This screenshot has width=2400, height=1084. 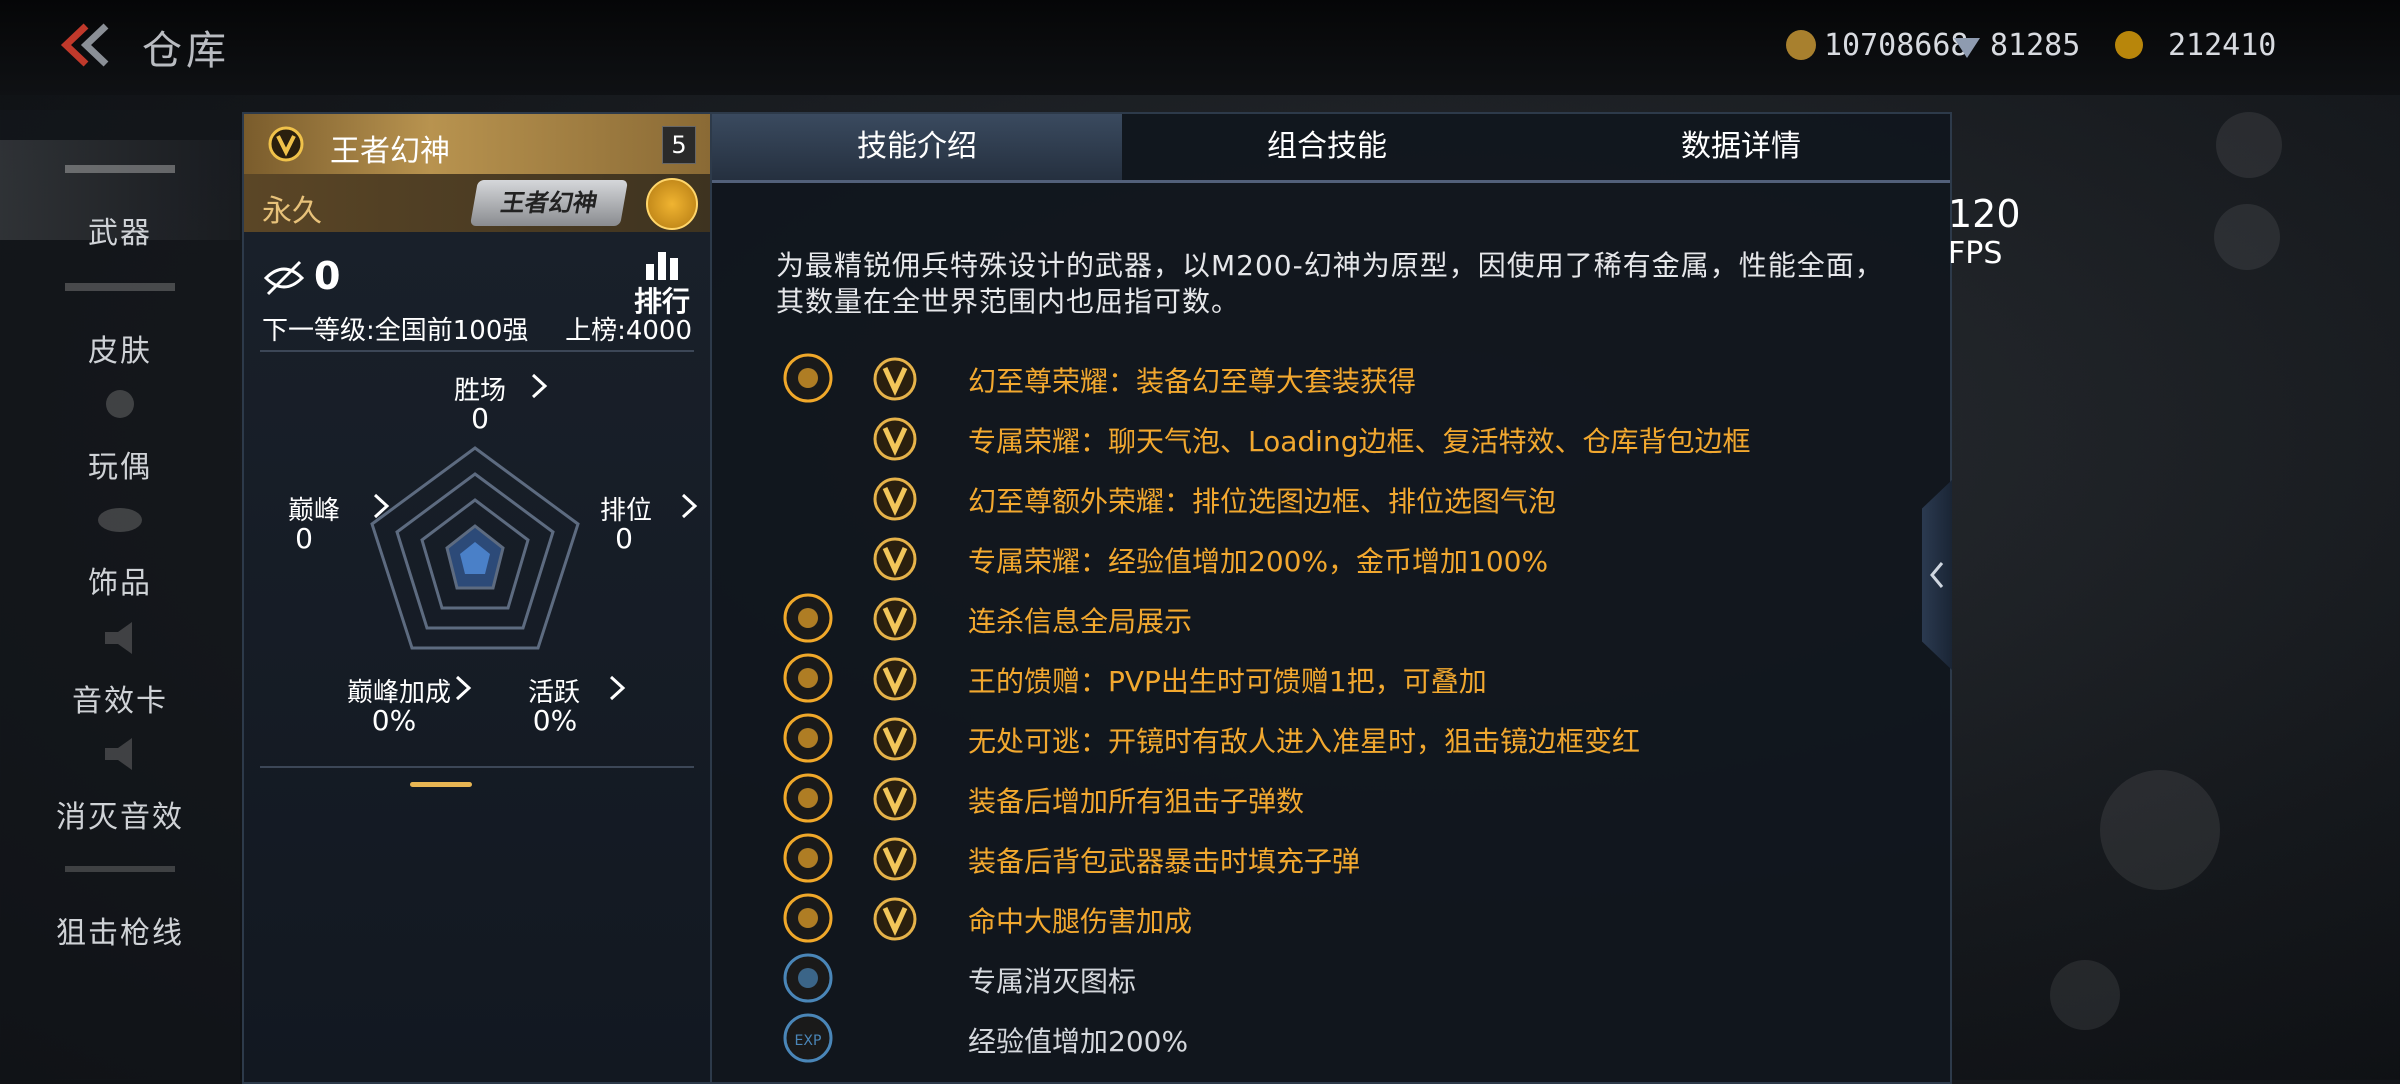 I want to click on skill-row: 无处可逃：开镜时有敌人进入准星时，狙击镜边框变红, so click(x=1357, y=738).